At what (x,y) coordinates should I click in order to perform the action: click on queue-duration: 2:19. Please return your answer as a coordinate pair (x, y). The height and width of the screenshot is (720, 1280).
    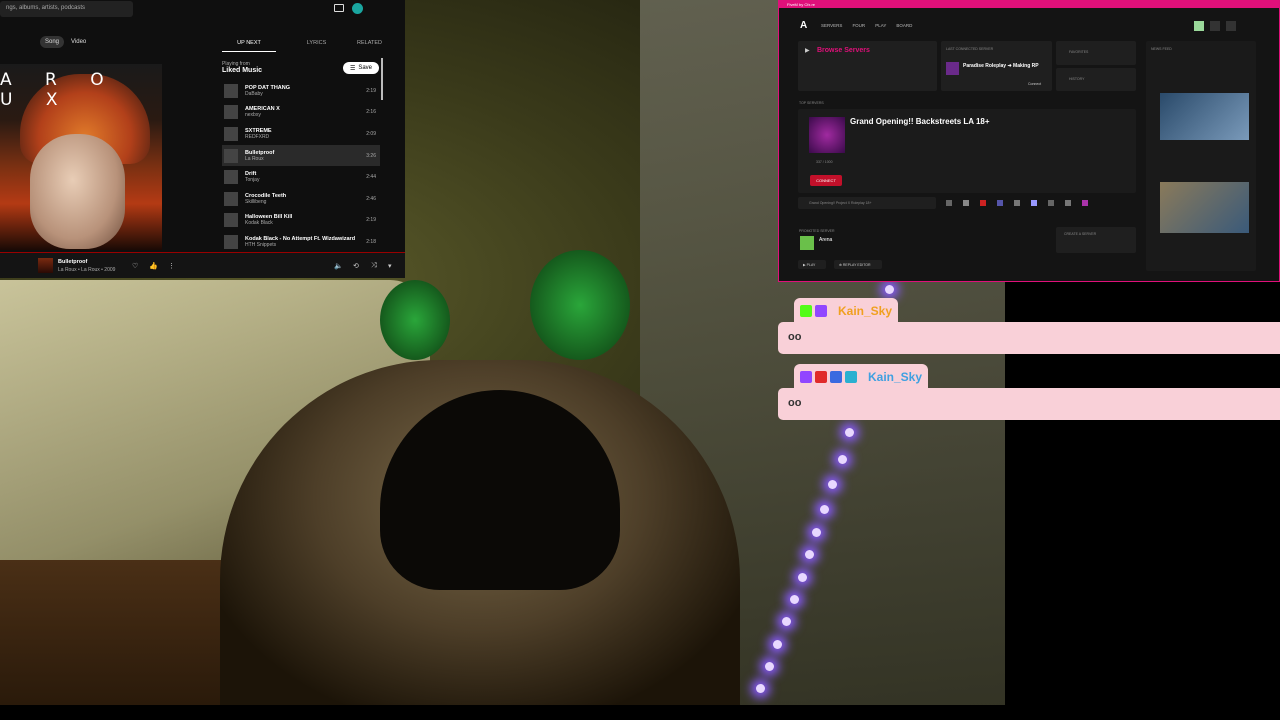
    Looking at the image, I should click on (371, 220).